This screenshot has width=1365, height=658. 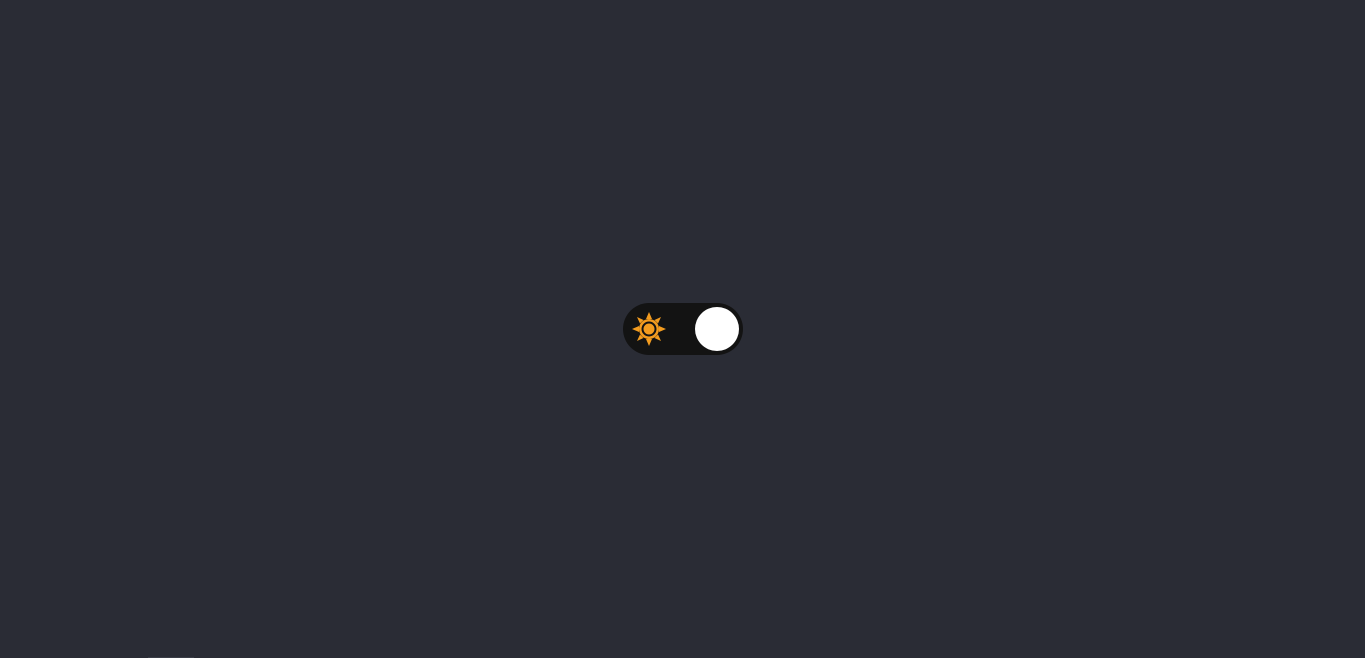 I want to click on theme-toggle-switch, so click(x=683, y=329).